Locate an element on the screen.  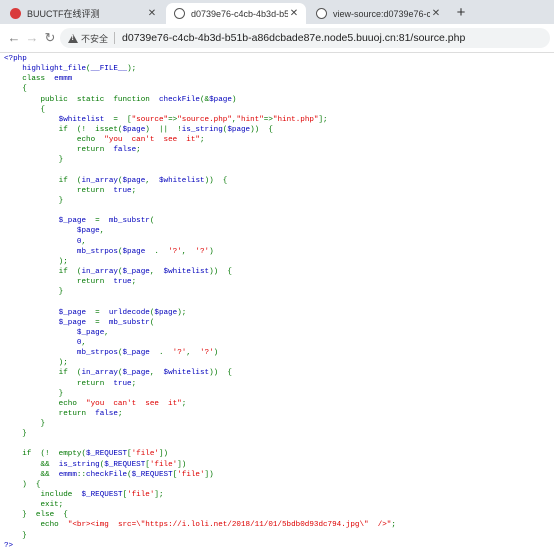
tab-buuctf: BUUCTF在线评测 ✕ is located at coordinates (83, 13).